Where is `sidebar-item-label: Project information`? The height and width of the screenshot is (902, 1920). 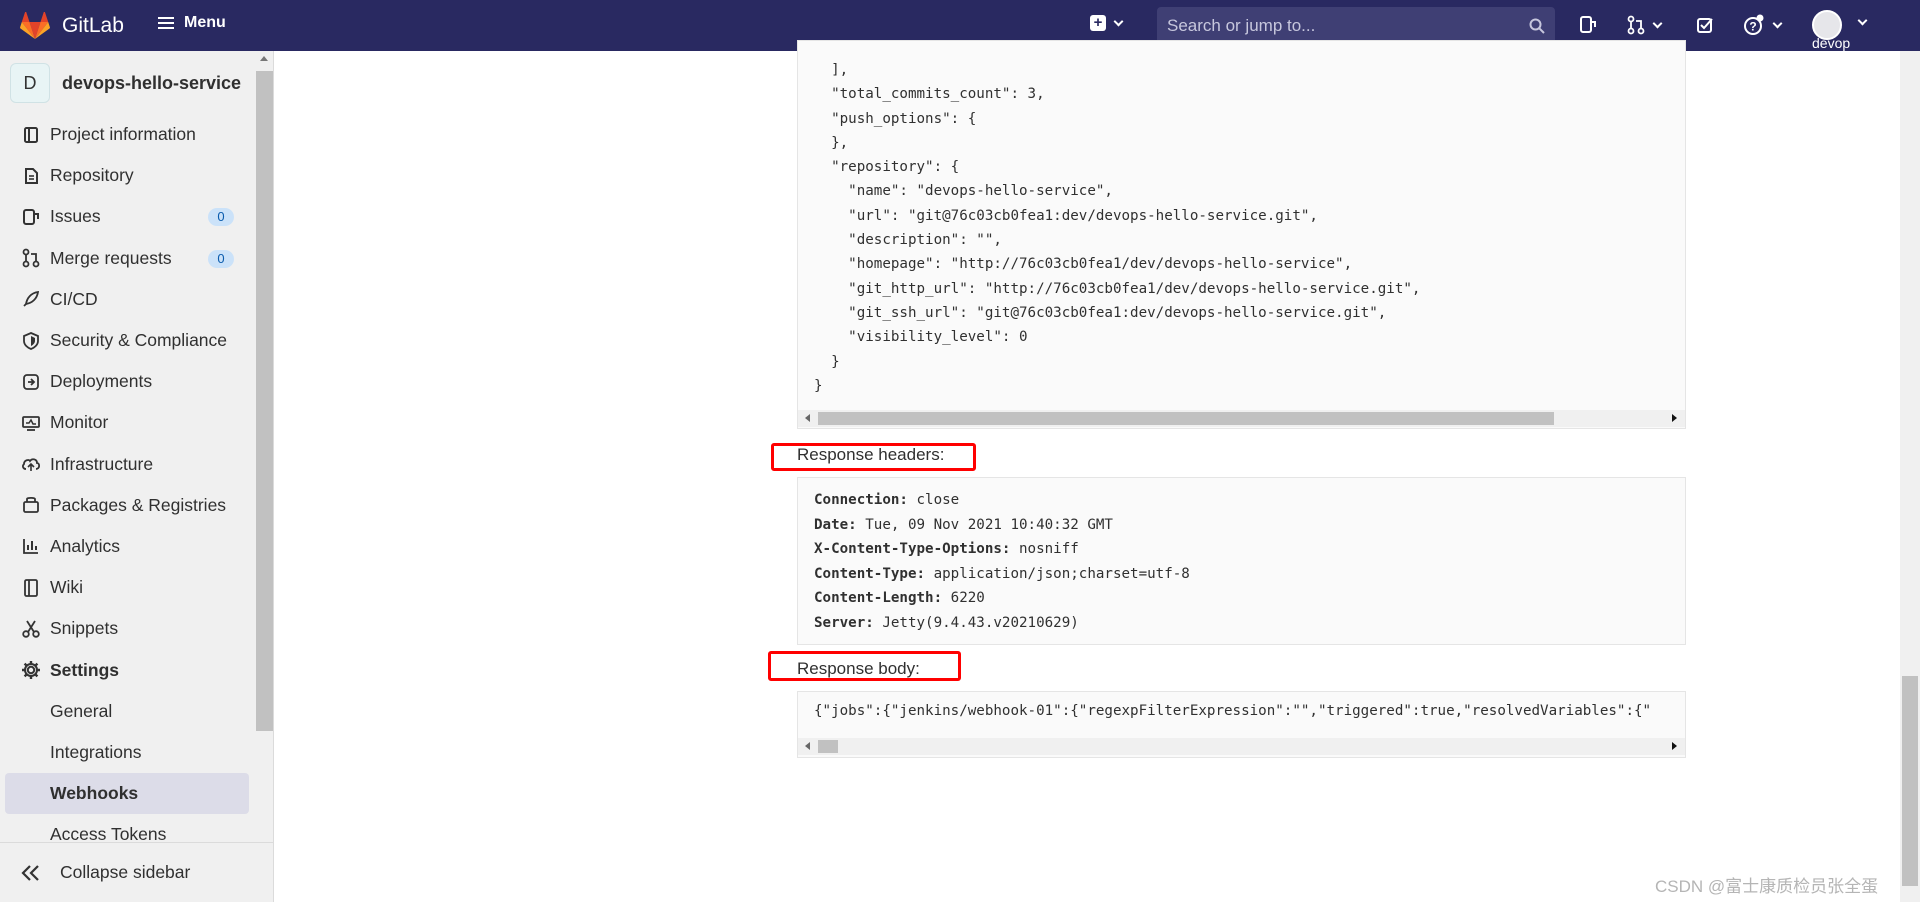
sidebar-item-label: Project information is located at coordinates (123, 134).